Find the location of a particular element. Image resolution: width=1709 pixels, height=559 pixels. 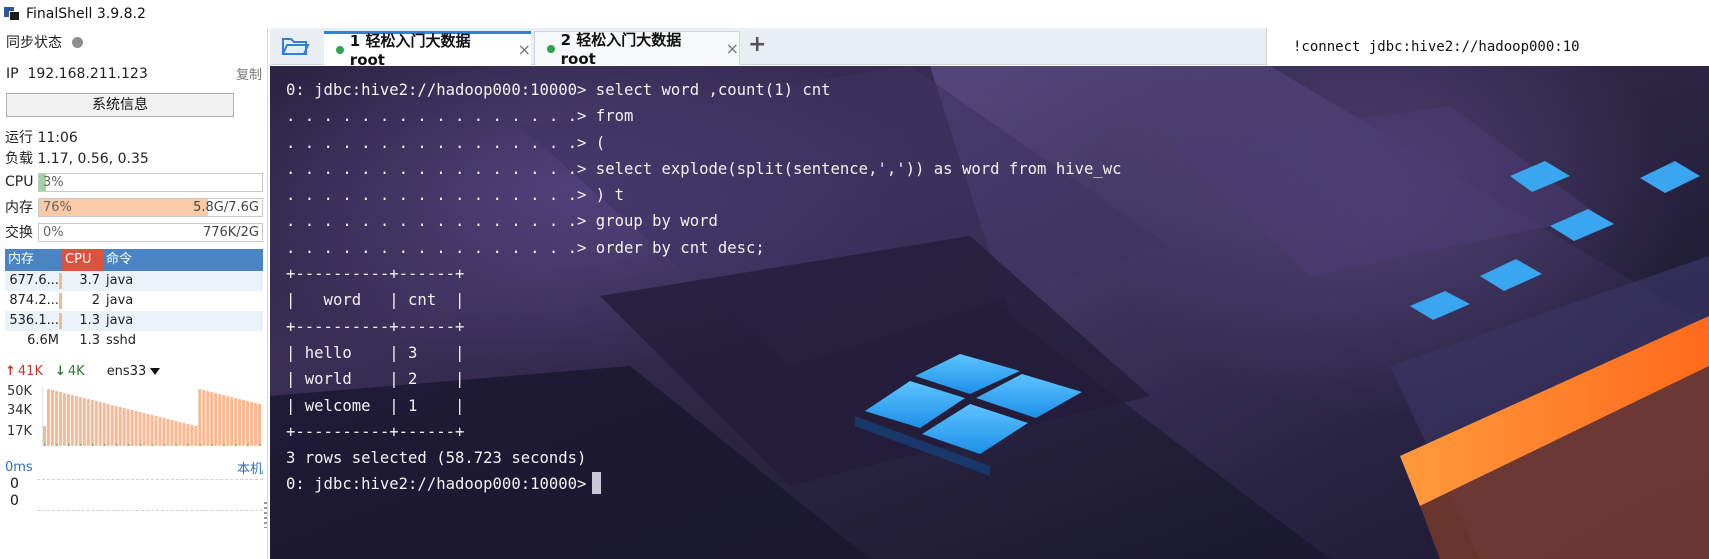

network-summary: ↑ 41K ↓ 4K ens33 is located at coordinates (139, 371).